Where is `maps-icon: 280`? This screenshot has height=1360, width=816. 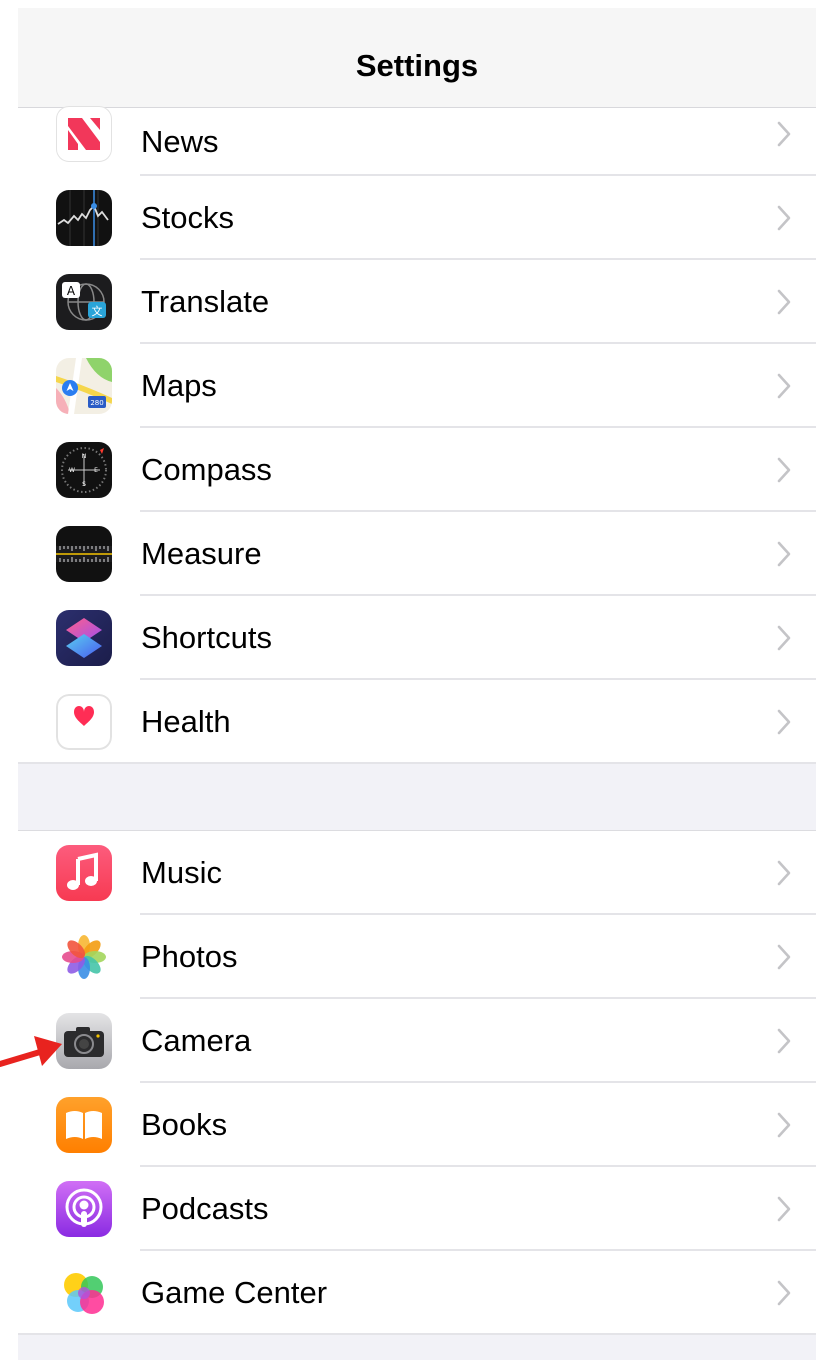
maps-icon: 280 is located at coordinates (84, 386).